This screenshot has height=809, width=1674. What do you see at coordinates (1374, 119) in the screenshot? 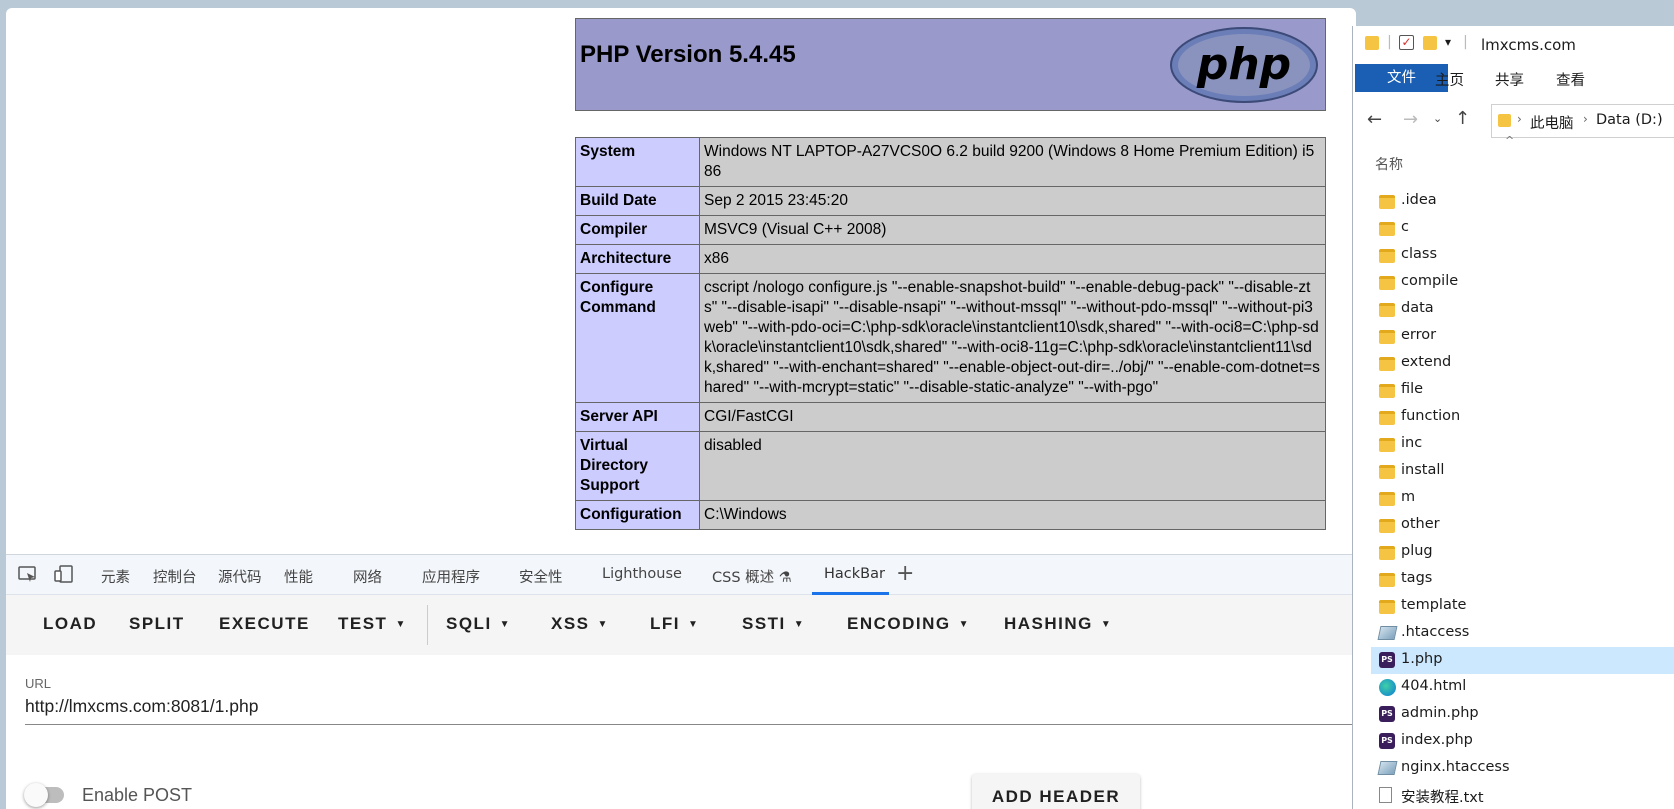
I see `back-arrow-icon: ←` at bounding box center [1374, 119].